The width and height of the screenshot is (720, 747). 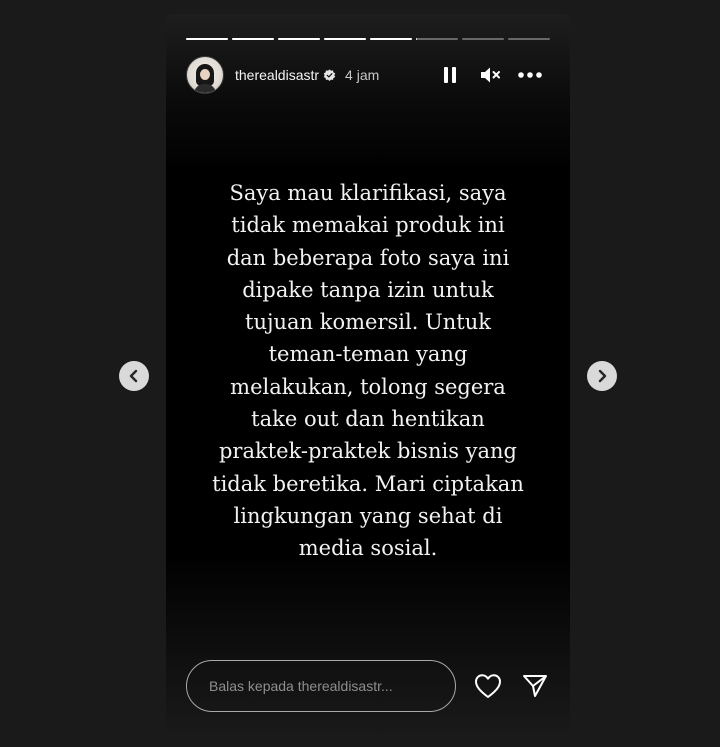 What do you see at coordinates (329, 74) in the screenshot?
I see `verified-badge-icon` at bounding box center [329, 74].